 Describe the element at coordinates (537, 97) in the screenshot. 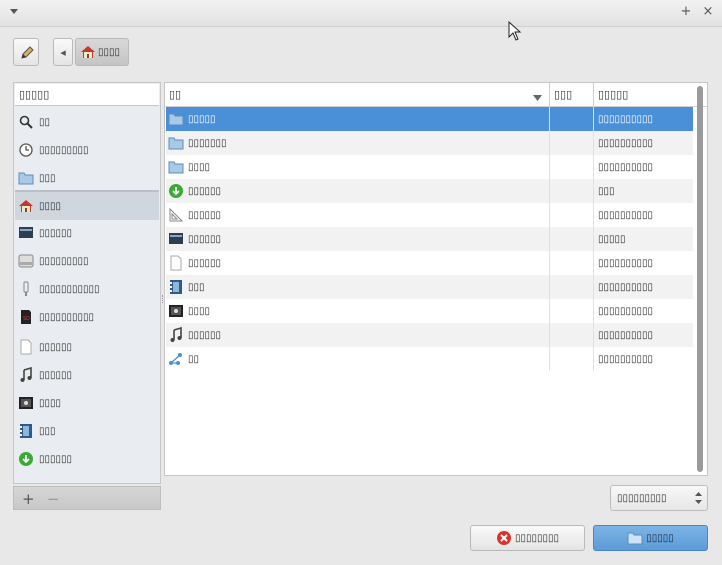

I see `sort-down-icon` at that location.